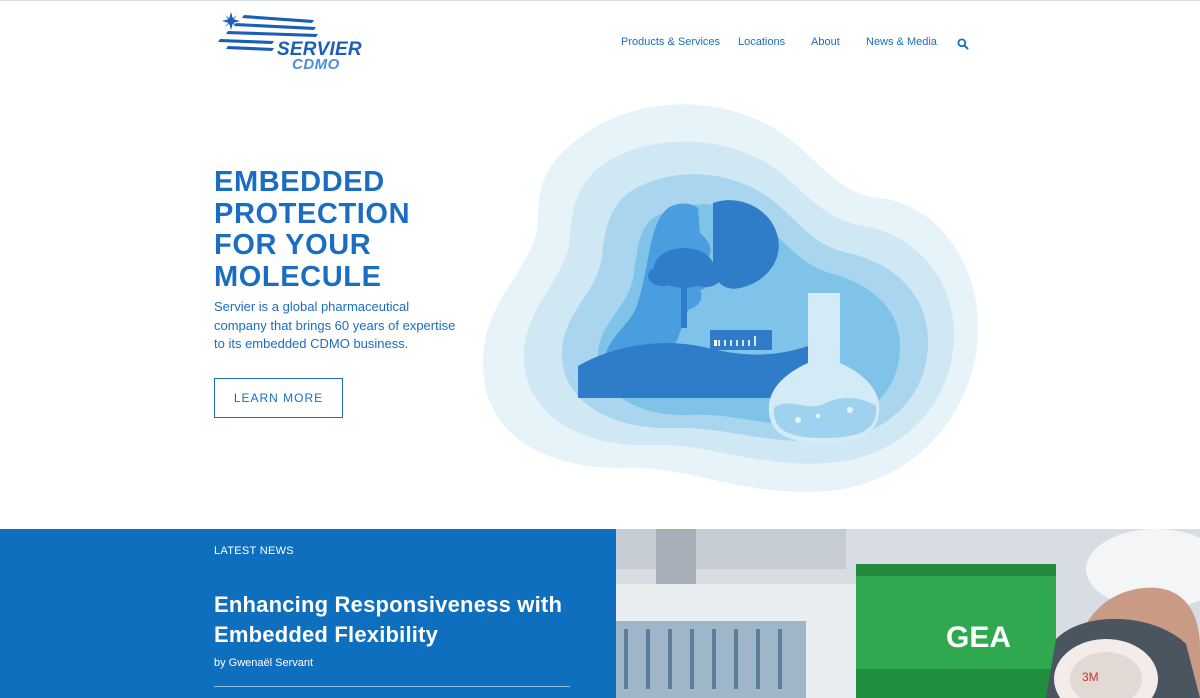 This screenshot has height=698, width=1200. I want to click on lab-technician-photo: GEA 3M, so click(908, 613).